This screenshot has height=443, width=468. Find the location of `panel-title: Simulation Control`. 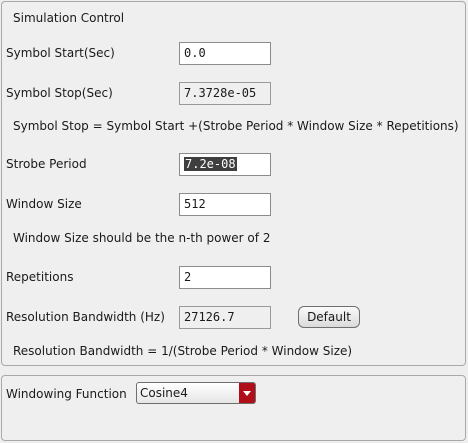

panel-title: Simulation Control is located at coordinates (69, 18).